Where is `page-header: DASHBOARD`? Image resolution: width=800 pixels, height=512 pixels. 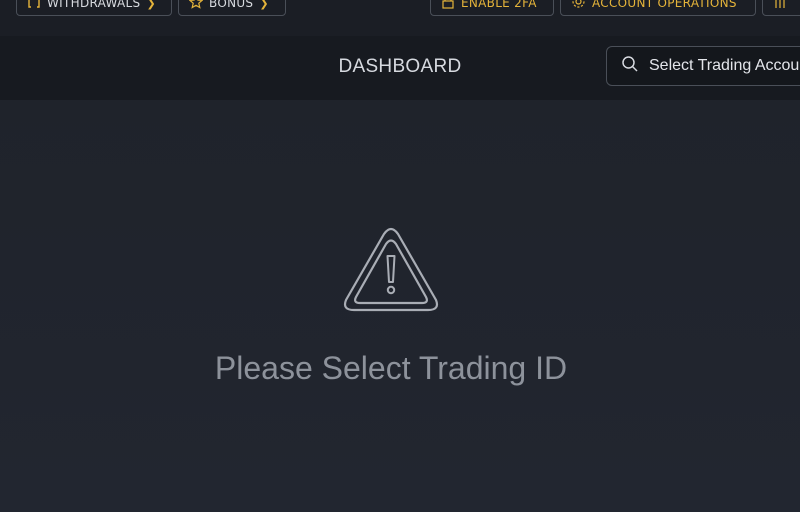 page-header: DASHBOARD is located at coordinates (400, 68).